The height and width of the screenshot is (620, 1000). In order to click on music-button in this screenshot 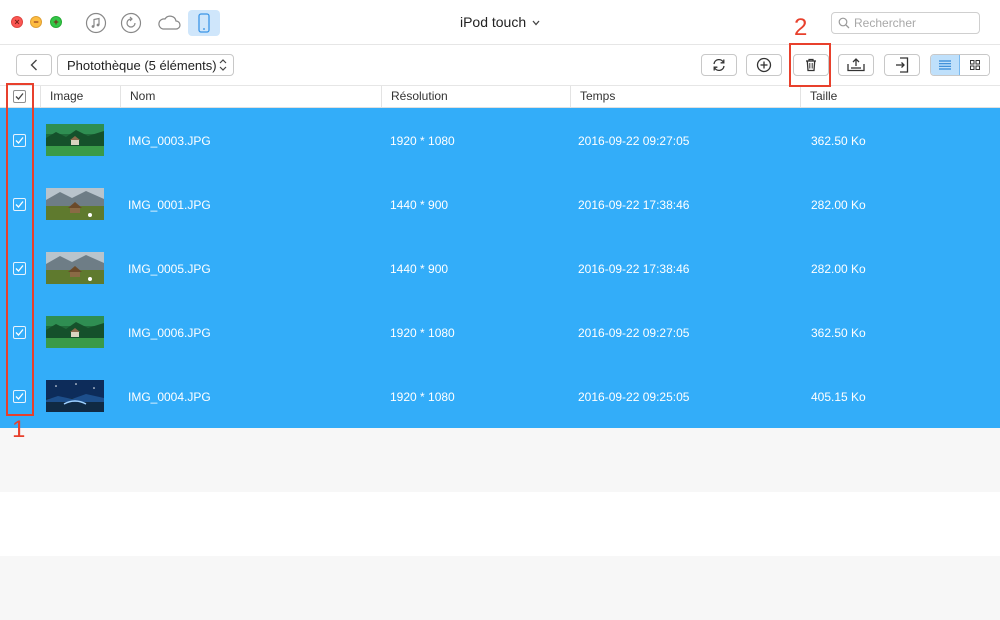, I will do `click(96, 23)`.